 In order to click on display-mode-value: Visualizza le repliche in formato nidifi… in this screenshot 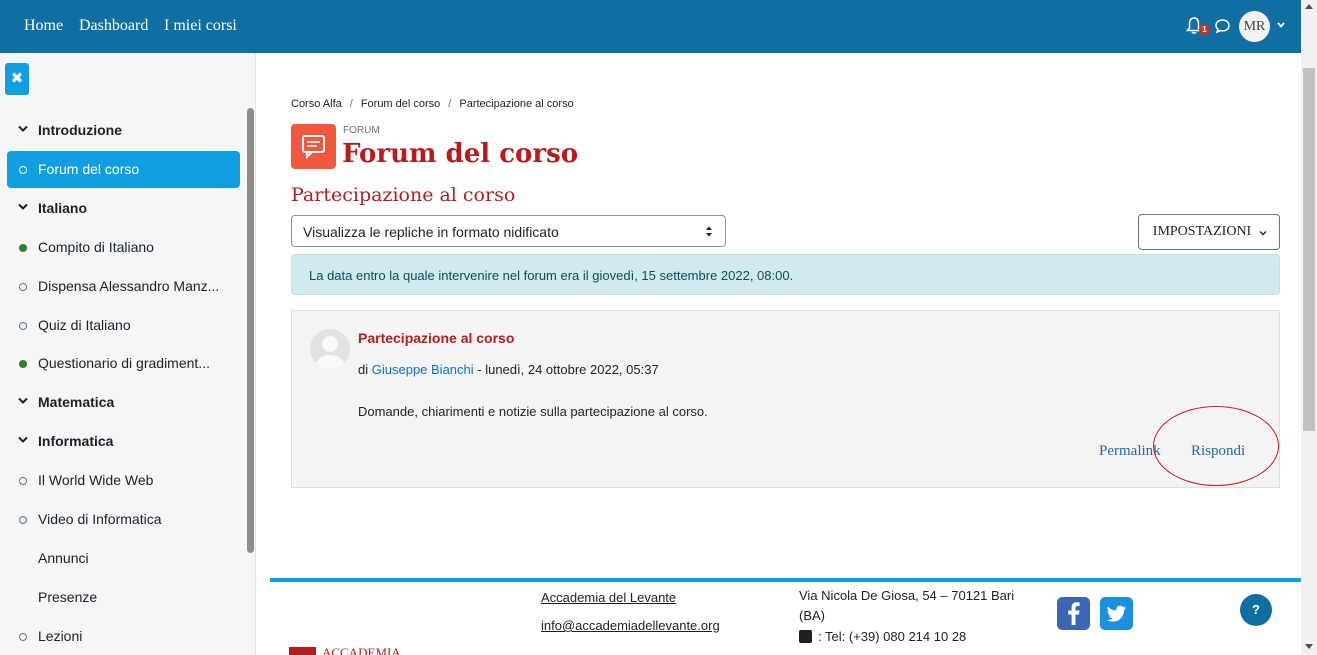, I will do `click(431, 232)`.